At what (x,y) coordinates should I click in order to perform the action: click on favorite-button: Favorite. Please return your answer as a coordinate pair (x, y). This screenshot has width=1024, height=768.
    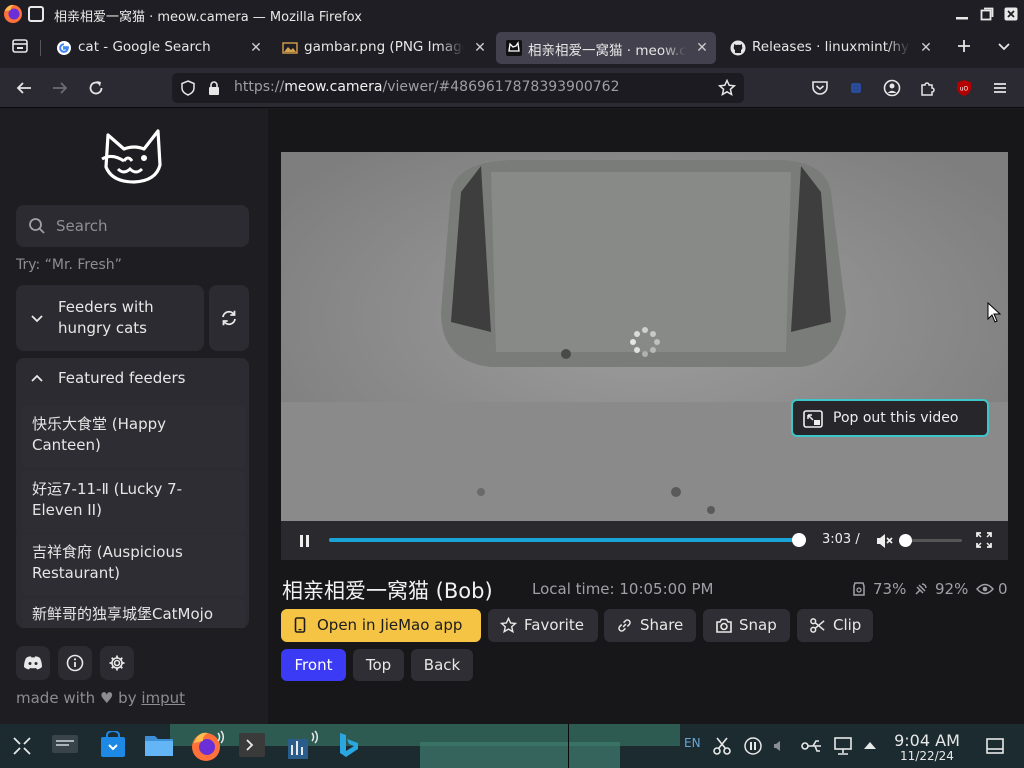
    Looking at the image, I should click on (543, 625).